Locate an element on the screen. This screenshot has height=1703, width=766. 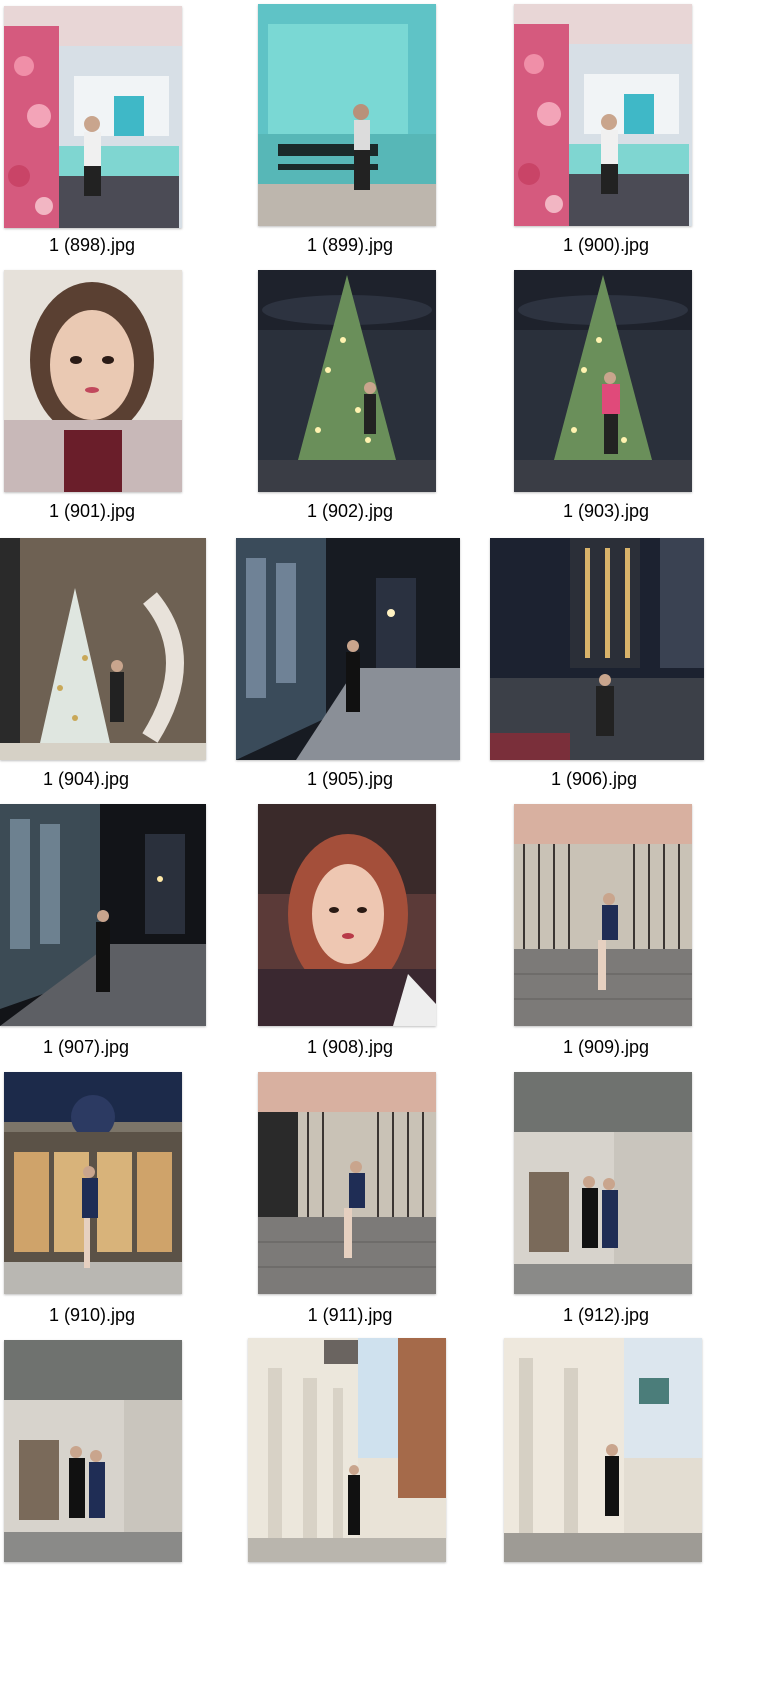
tiffany-blue-bench-photo is located at coordinates (347, 115).